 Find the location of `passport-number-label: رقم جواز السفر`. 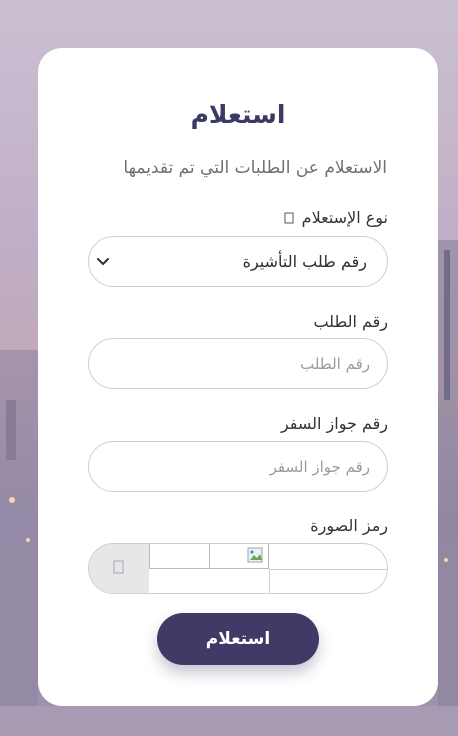

passport-number-label: رقم جواز السفر is located at coordinates (334, 423).